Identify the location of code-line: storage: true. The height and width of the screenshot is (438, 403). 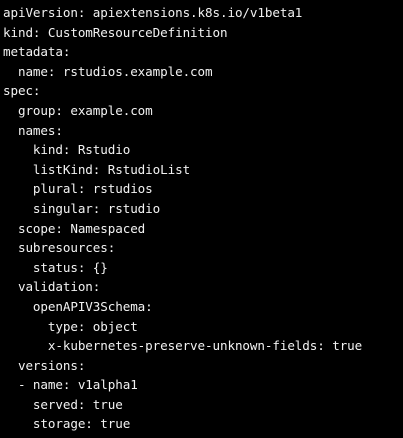
(67, 424).